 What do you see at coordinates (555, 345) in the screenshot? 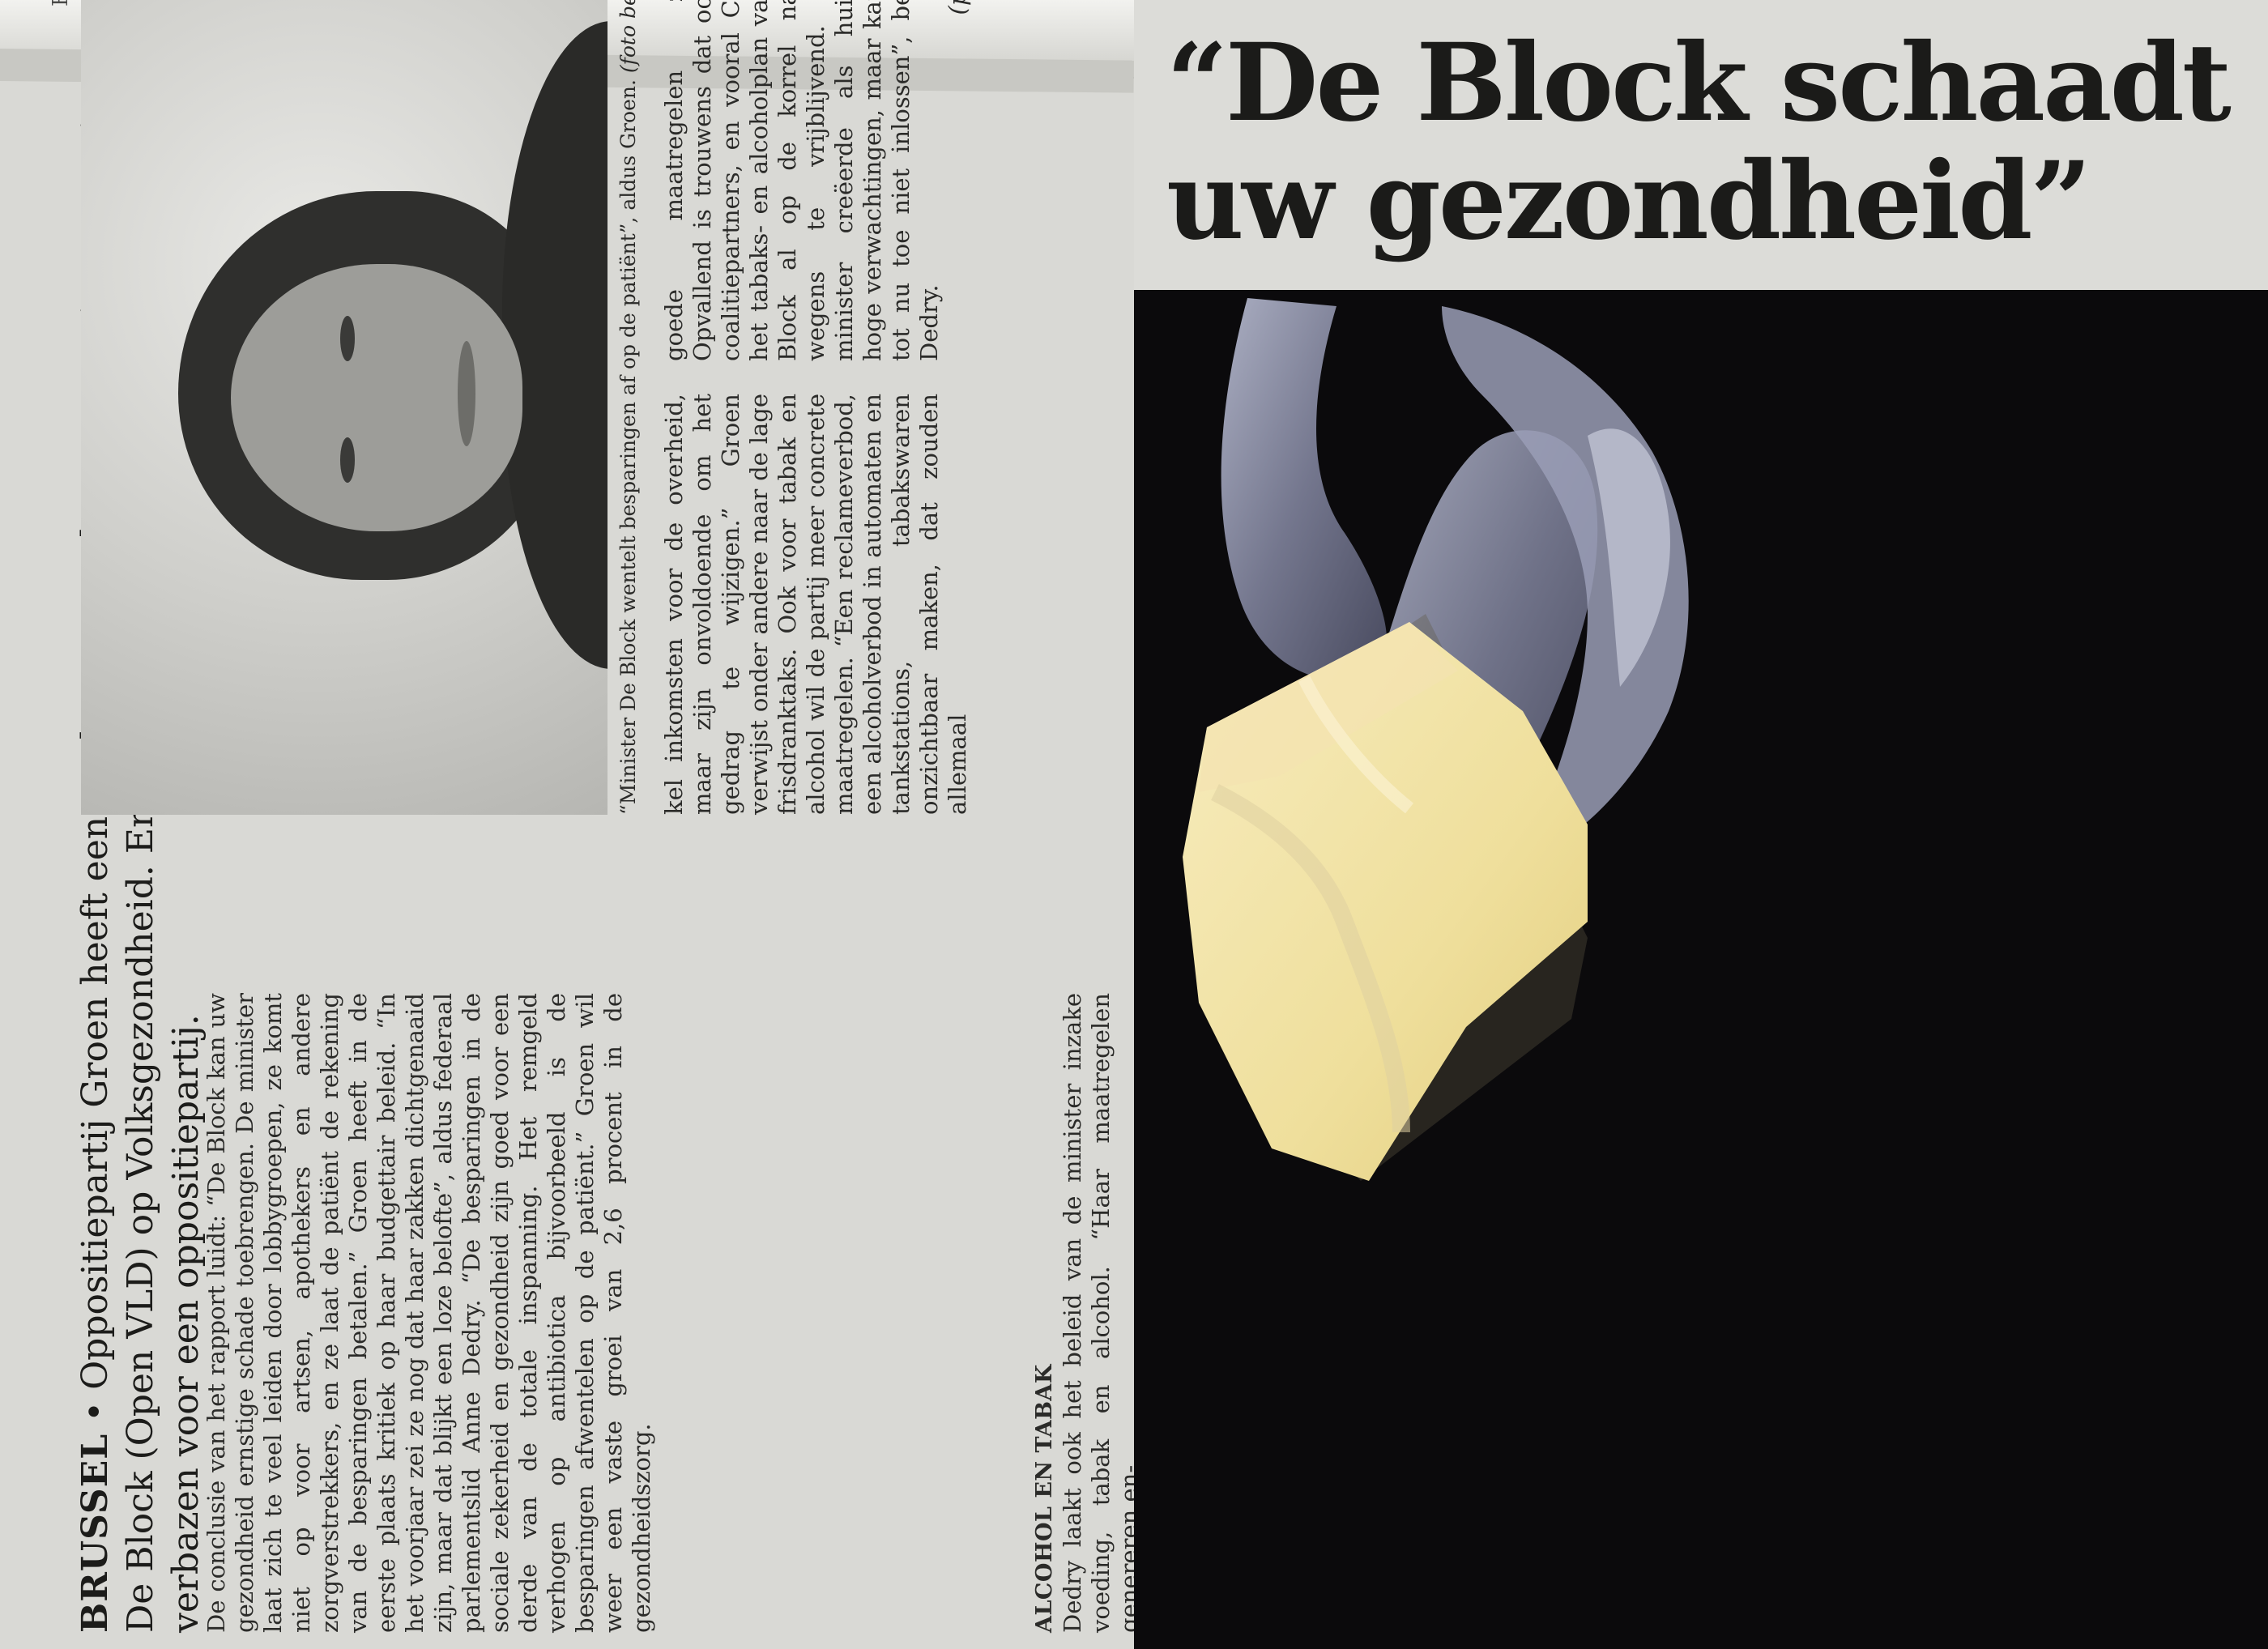
I see `photo-shoulders` at bounding box center [555, 345].